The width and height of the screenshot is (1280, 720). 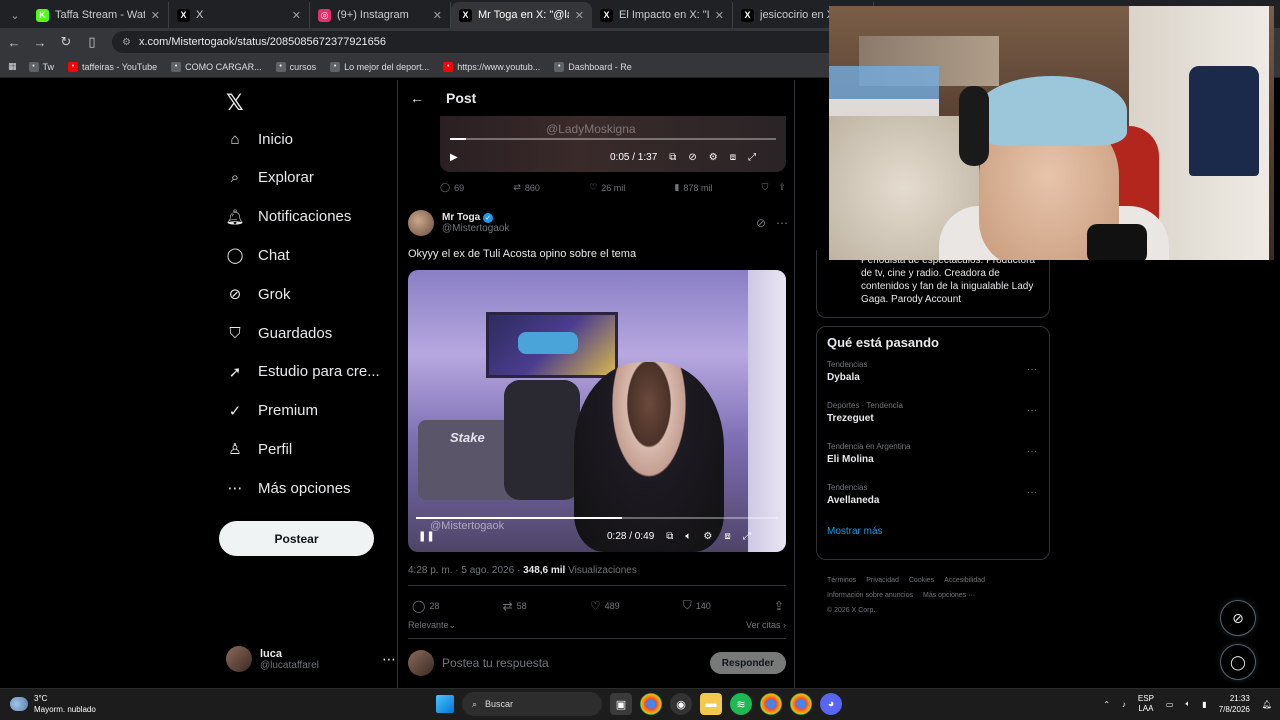 What do you see at coordinates (607, 187) in the screenshot?
I see `like-action: ♡ 26 mil` at bounding box center [607, 187].